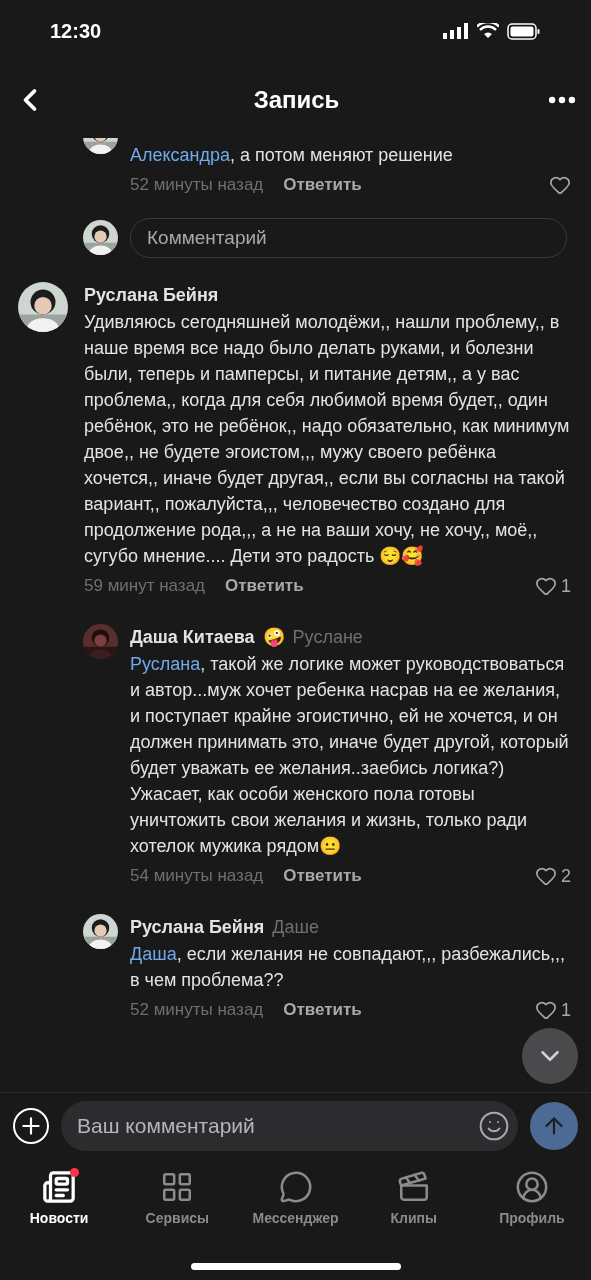 The image size is (591, 1280). I want to click on comment-field: Комментарий, so click(348, 237).